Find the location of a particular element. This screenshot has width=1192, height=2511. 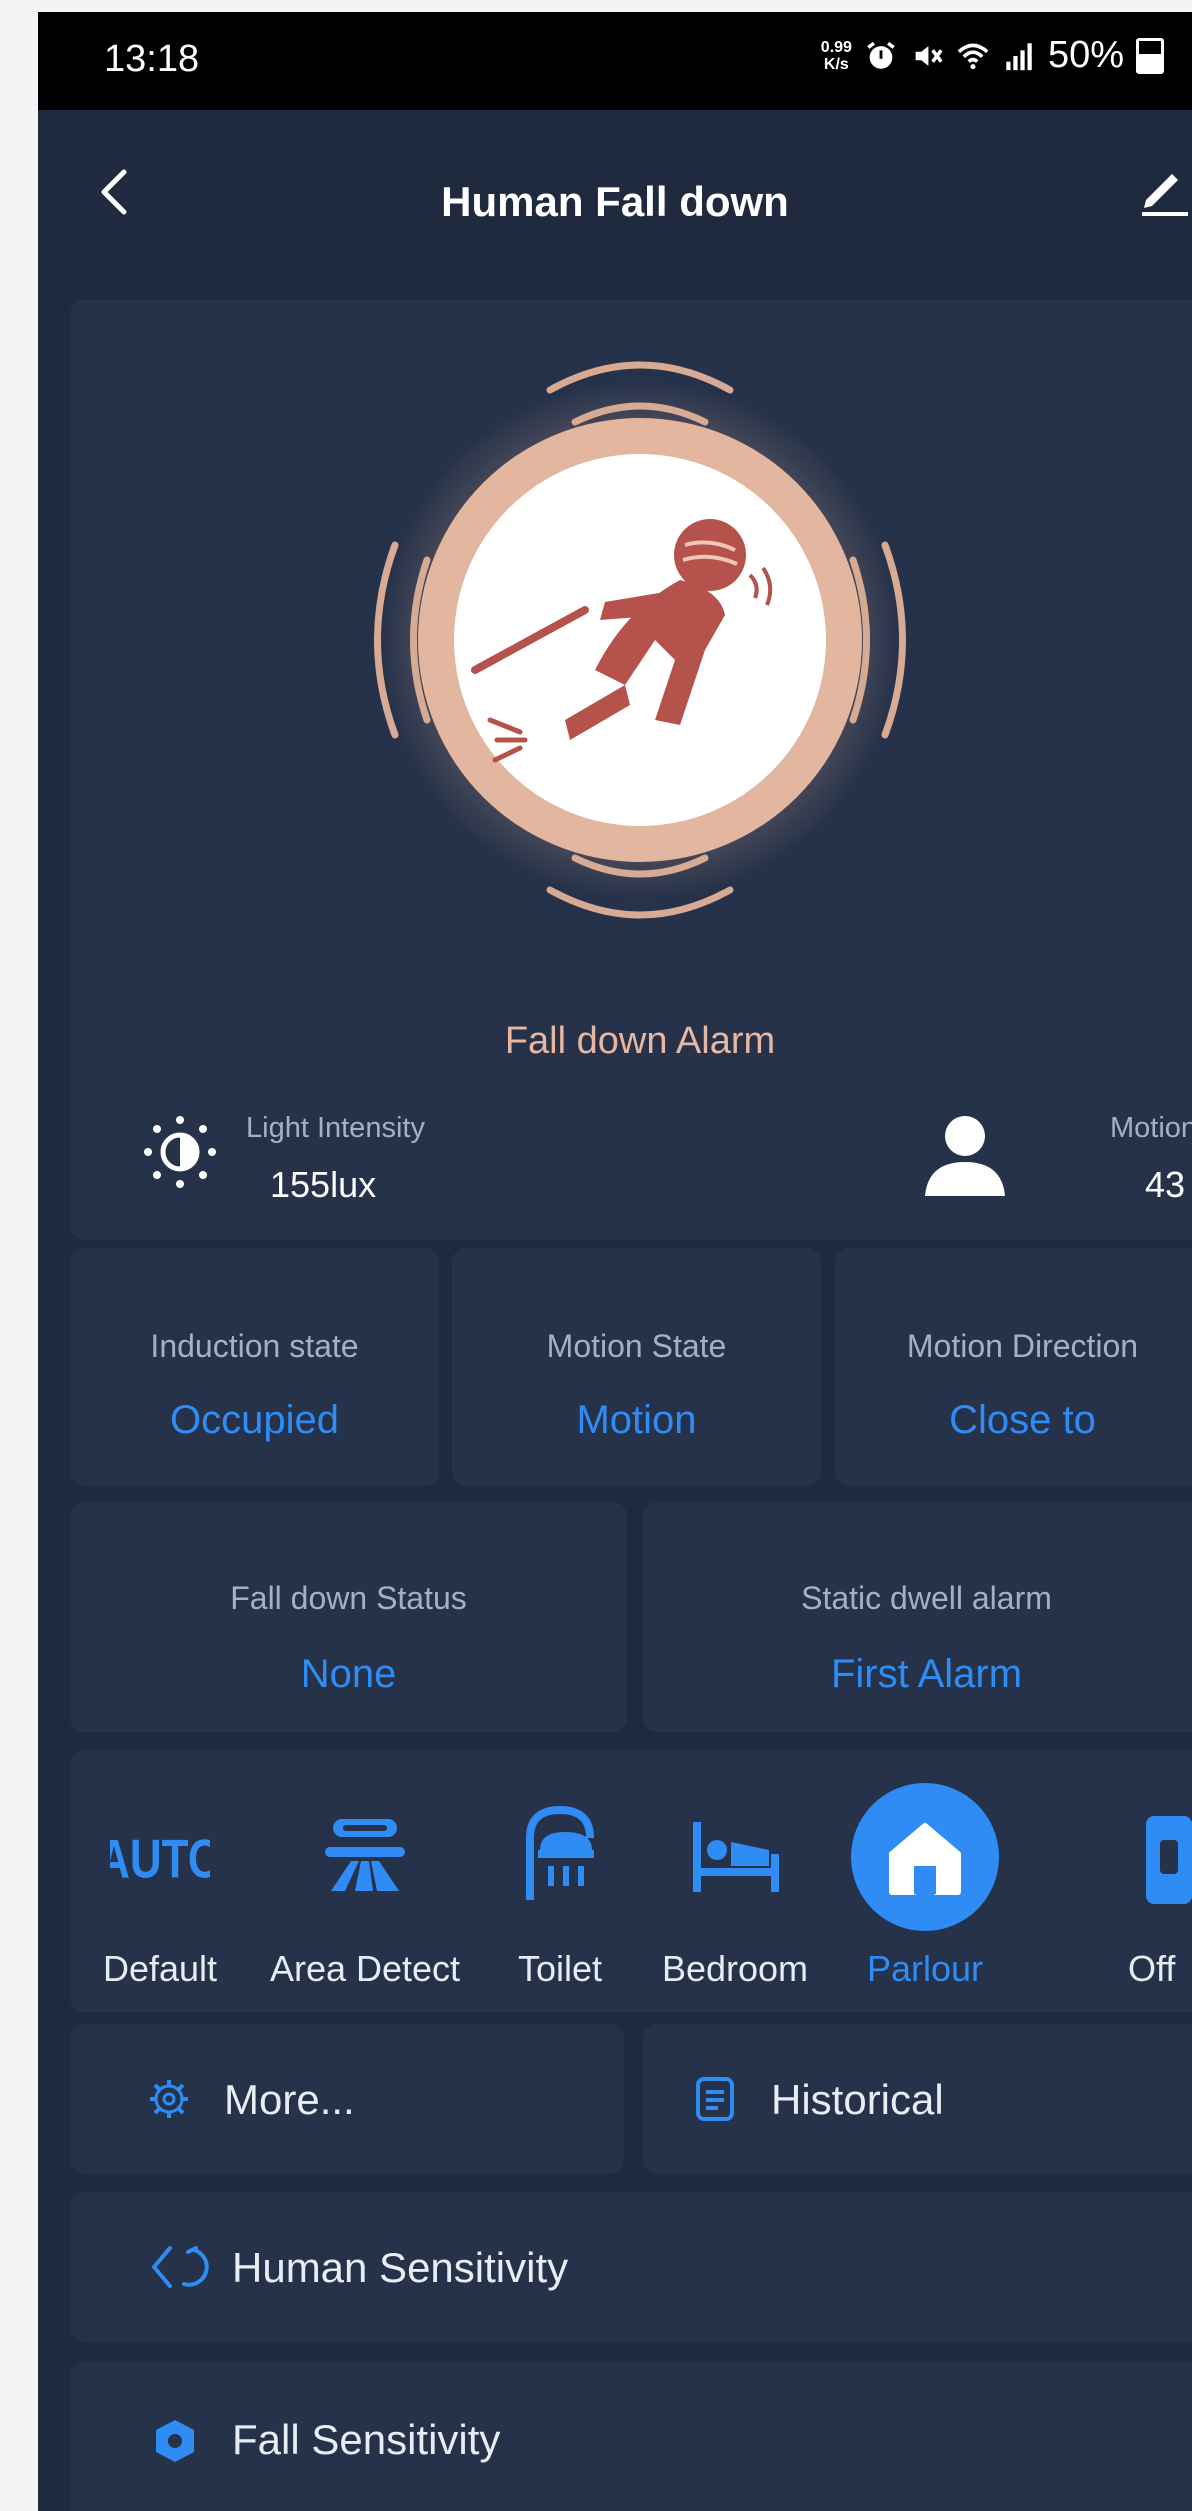

mode-bedroom: Bedroom is located at coordinates (735, 1881).